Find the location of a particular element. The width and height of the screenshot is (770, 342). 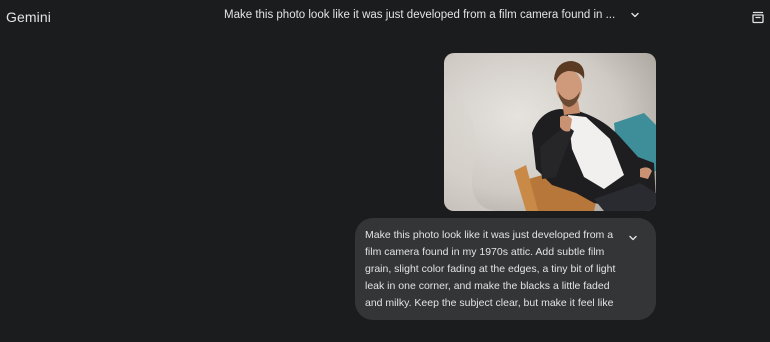

chevron-down-icon is located at coordinates (635, 15).